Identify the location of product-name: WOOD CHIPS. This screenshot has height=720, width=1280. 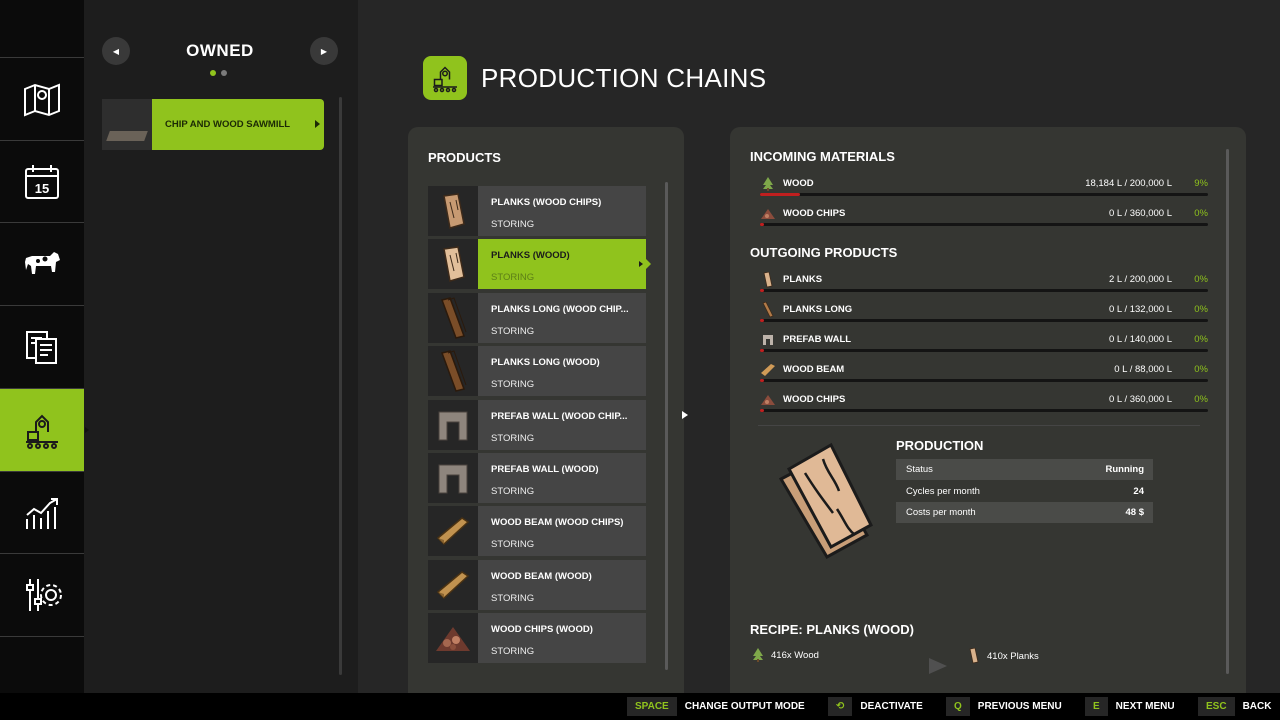
(814, 399).